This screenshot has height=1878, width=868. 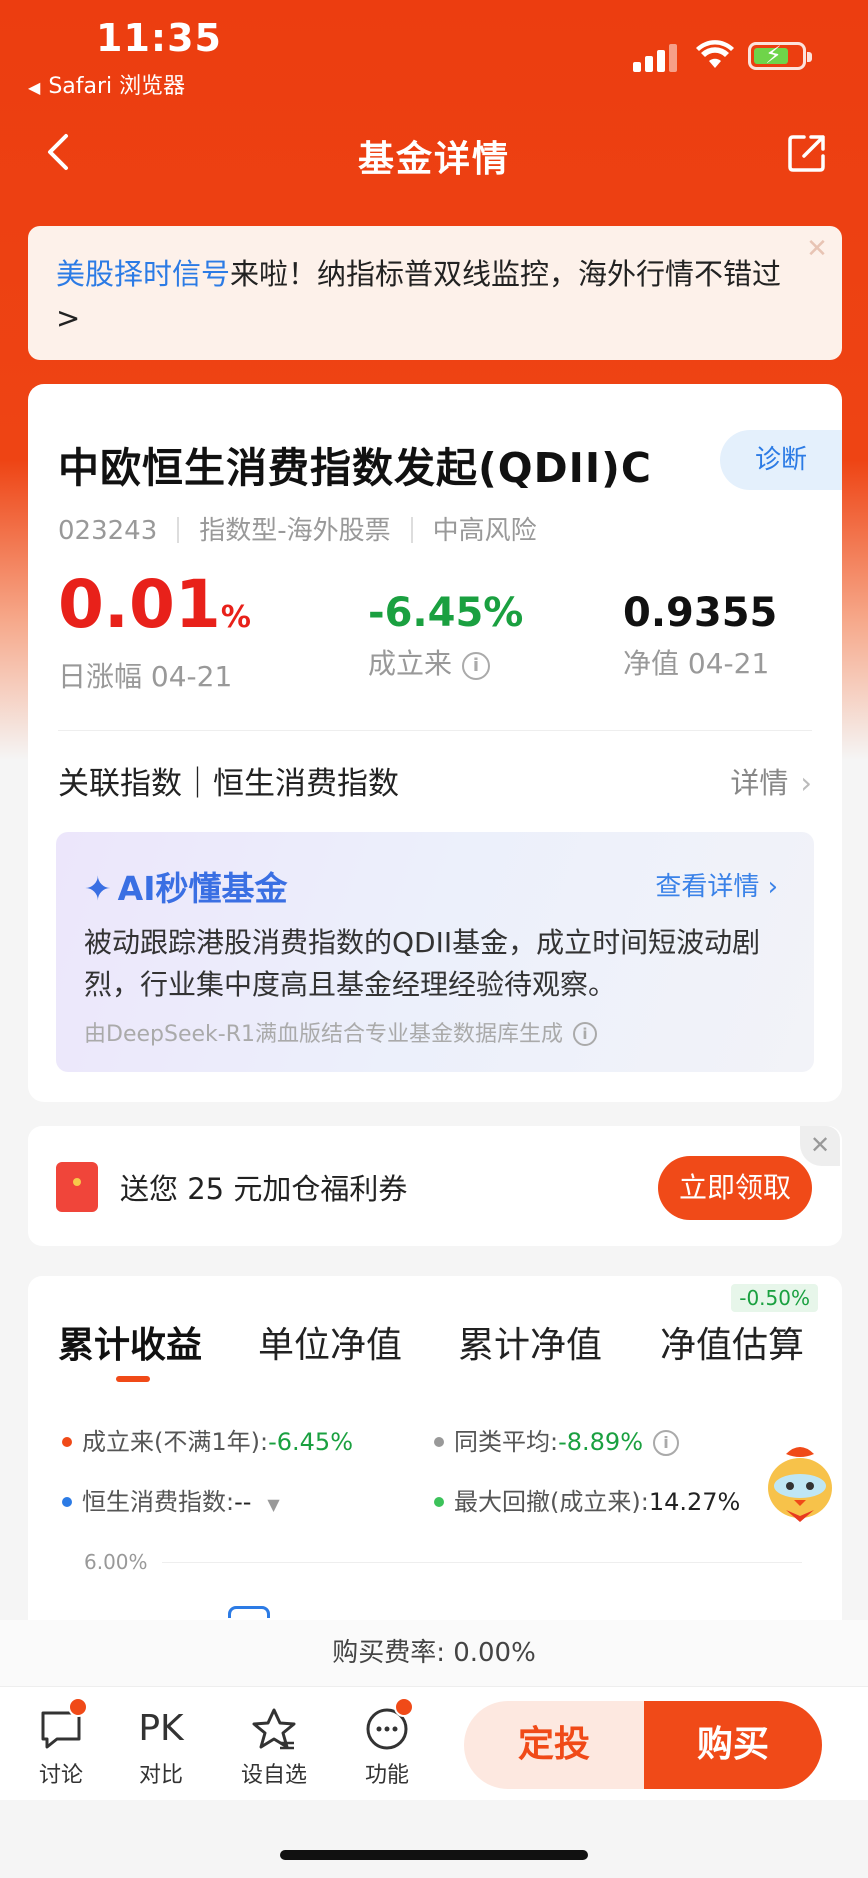 What do you see at coordinates (158, 1502) in the screenshot?
I see `legend-label: 恒生消费指数:` at bounding box center [158, 1502].